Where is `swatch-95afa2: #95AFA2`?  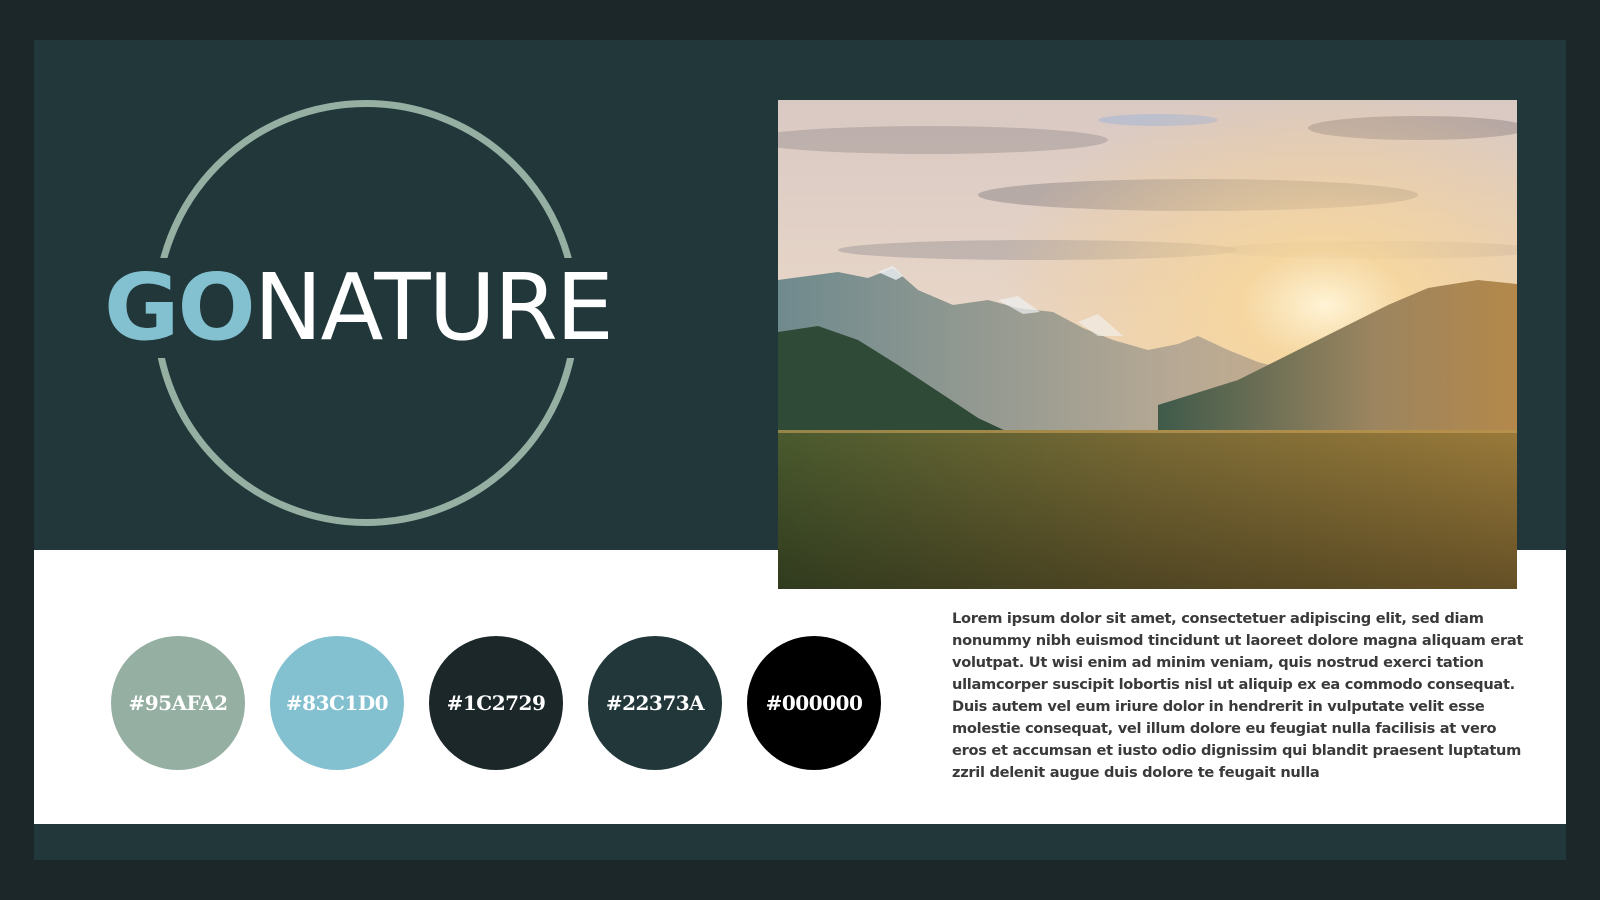 swatch-95afa2: #95AFA2 is located at coordinates (178, 703).